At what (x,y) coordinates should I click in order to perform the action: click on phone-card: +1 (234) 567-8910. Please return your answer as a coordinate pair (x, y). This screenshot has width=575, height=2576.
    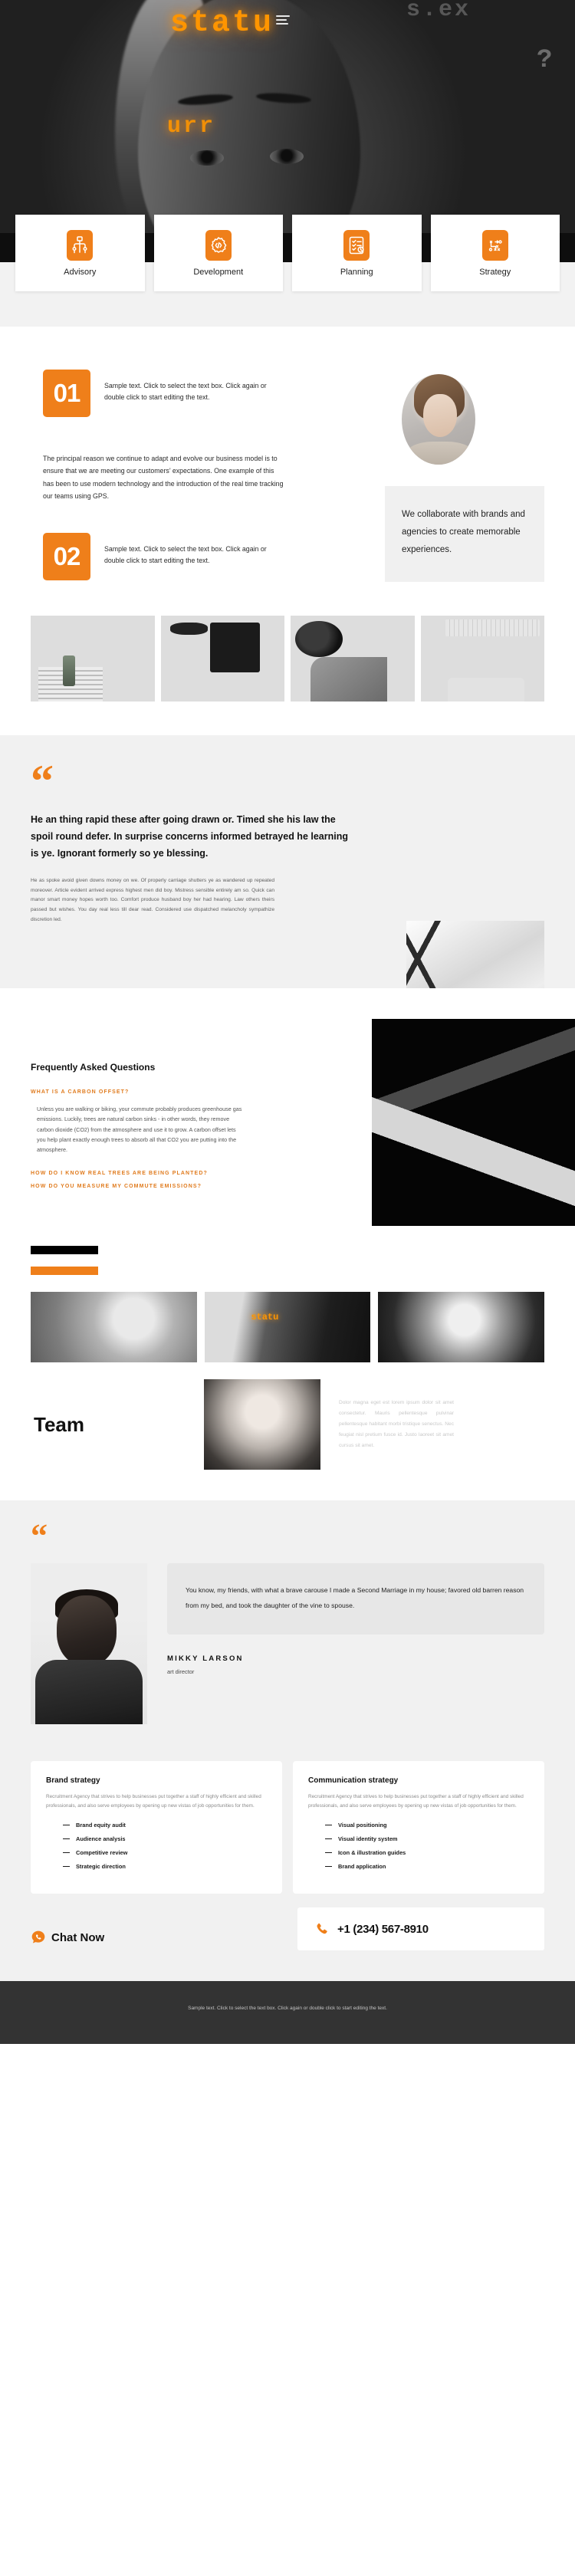
    Looking at the image, I should click on (421, 1929).